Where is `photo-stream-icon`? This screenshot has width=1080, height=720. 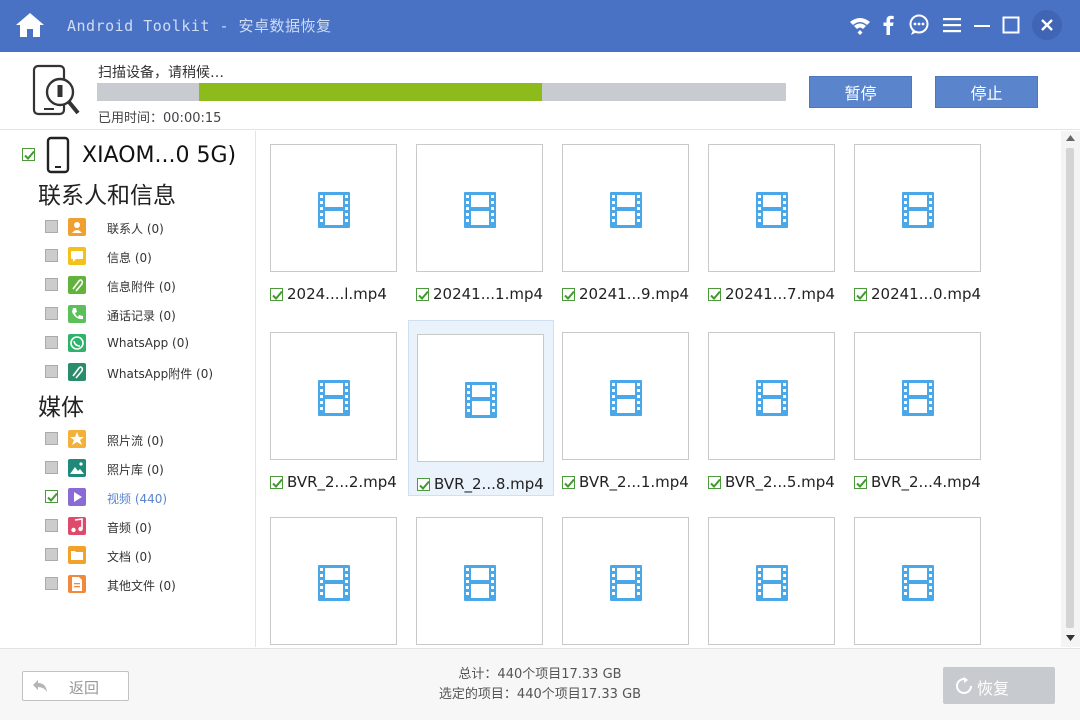
photo-stream-icon is located at coordinates (77, 439).